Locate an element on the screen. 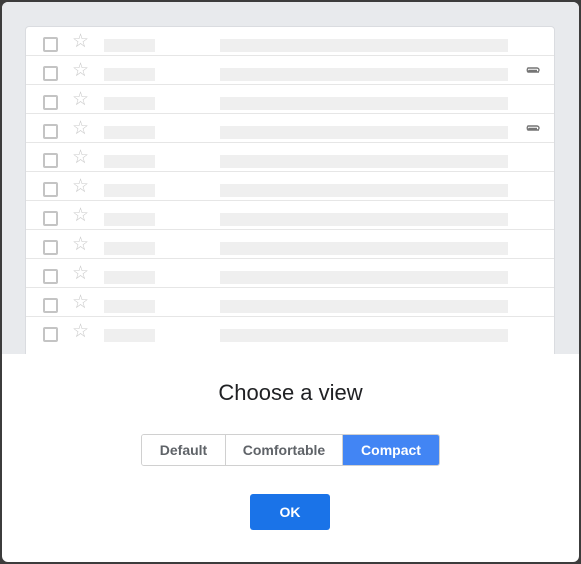 This screenshot has height=564, width=581. view-option-compact: Compact is located at coordinates (391, 450).